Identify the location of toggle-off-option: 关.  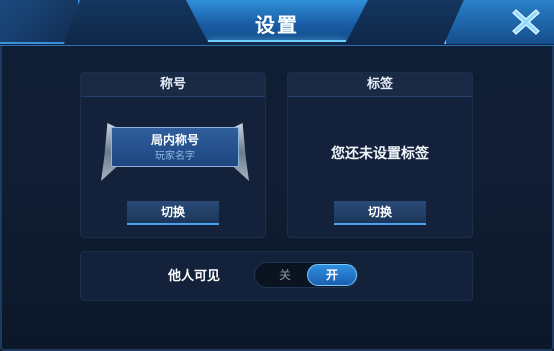
(285, 275).